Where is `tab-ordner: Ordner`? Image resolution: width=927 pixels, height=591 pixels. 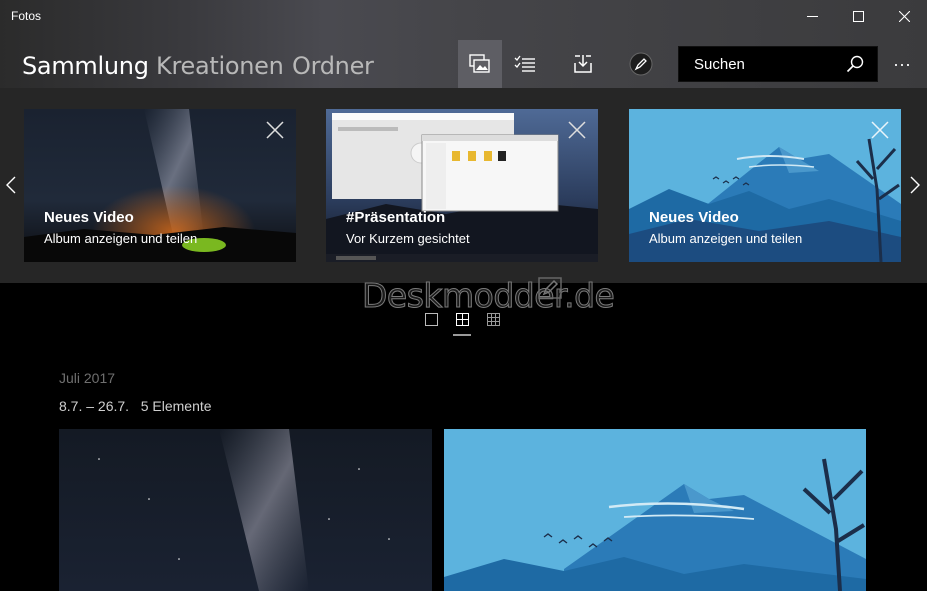
tab-ordner: Ordner is located at coordinates (333, 66).